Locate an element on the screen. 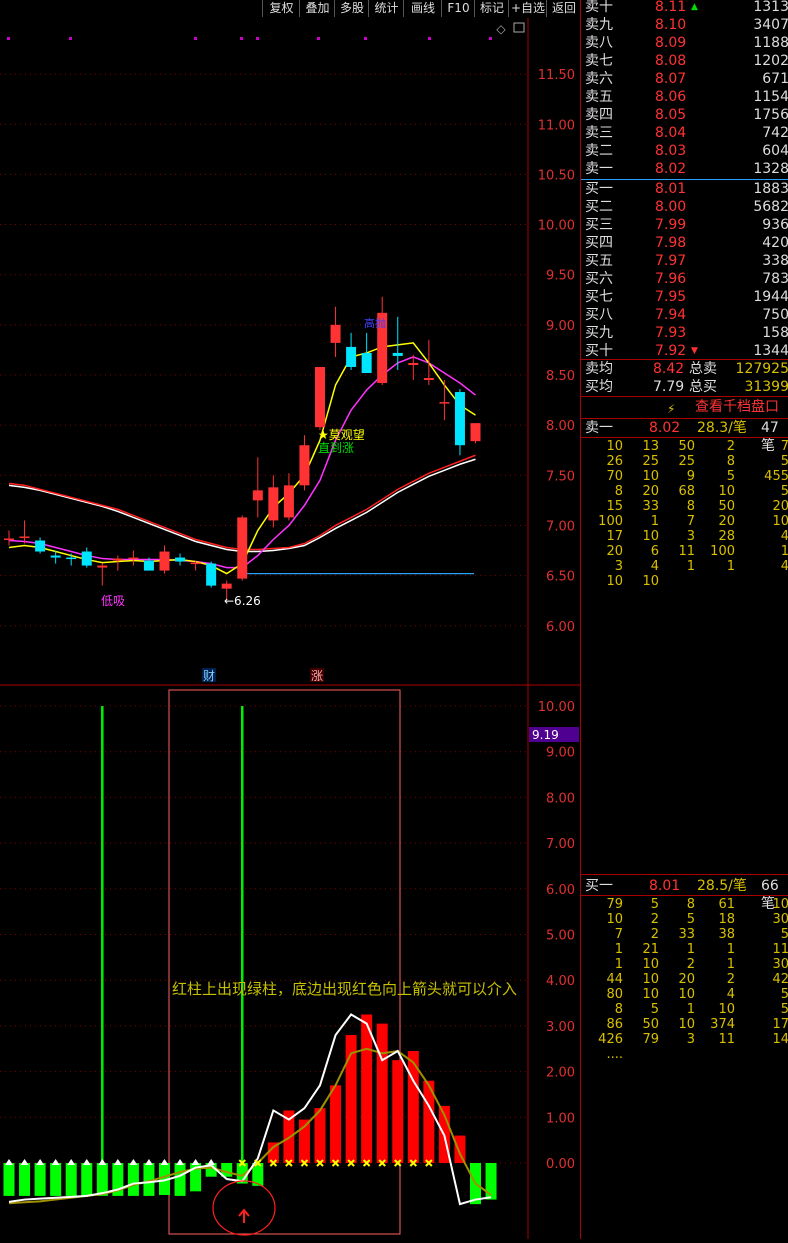  queue-cell: 28 is located at coordinates (726, 536).